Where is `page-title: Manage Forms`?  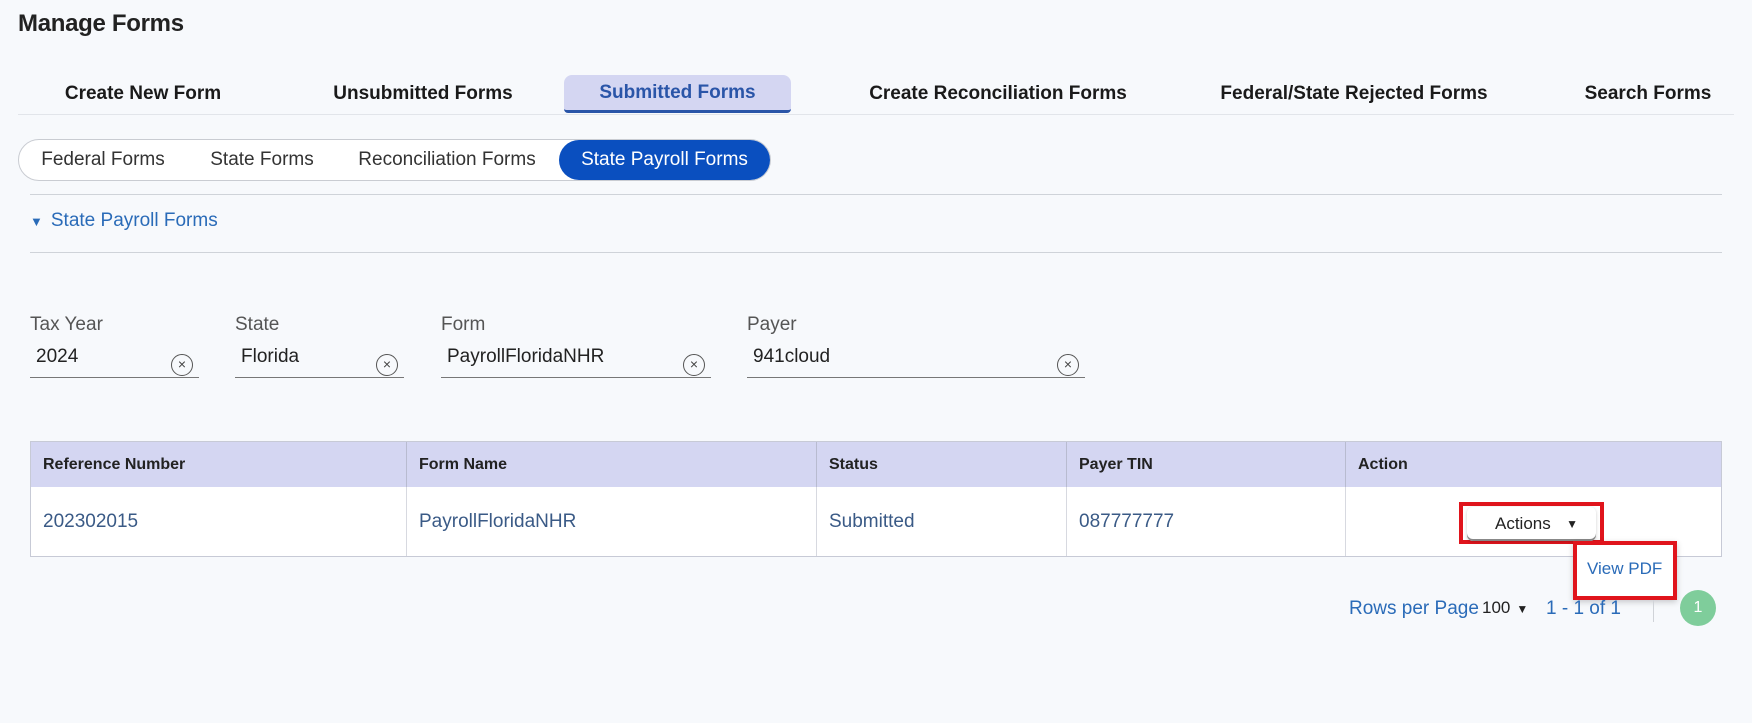 page-title: Manage Forms is located at coordinates (101, 23).